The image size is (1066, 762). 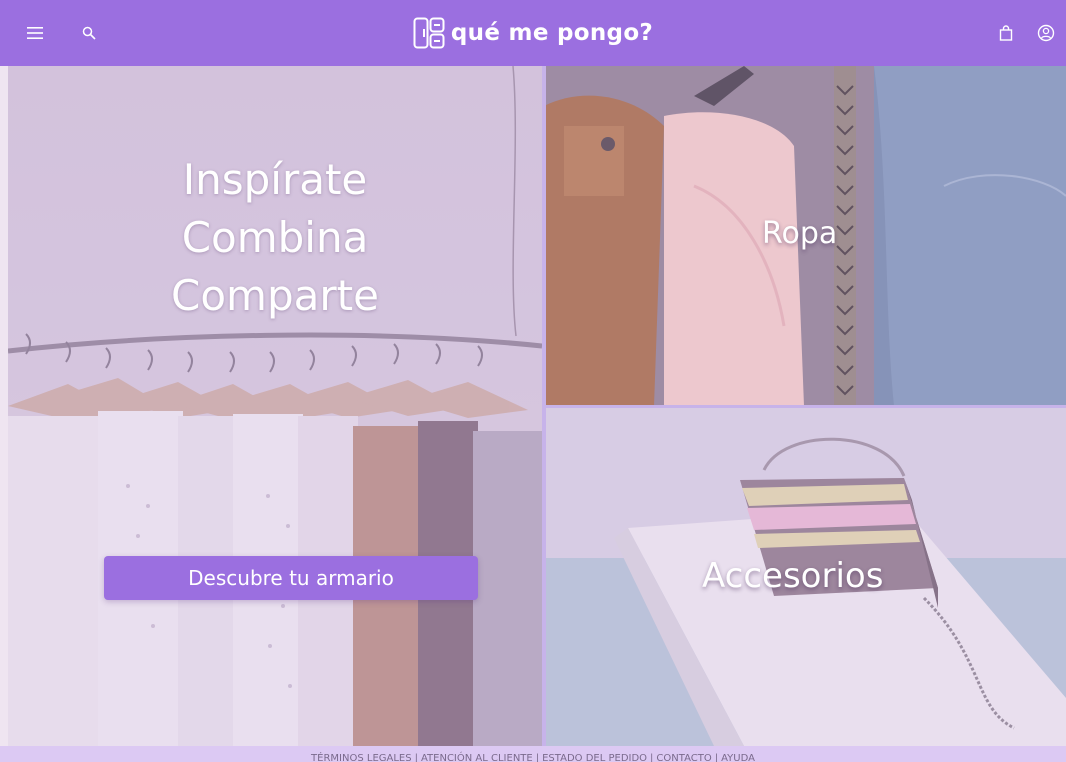 What do you see at coordinates (361, 757) in the screenshot?
I see `footer-link-terminos-legales: TÉRMINOS LEGALES` at bounding box center [361, 757].